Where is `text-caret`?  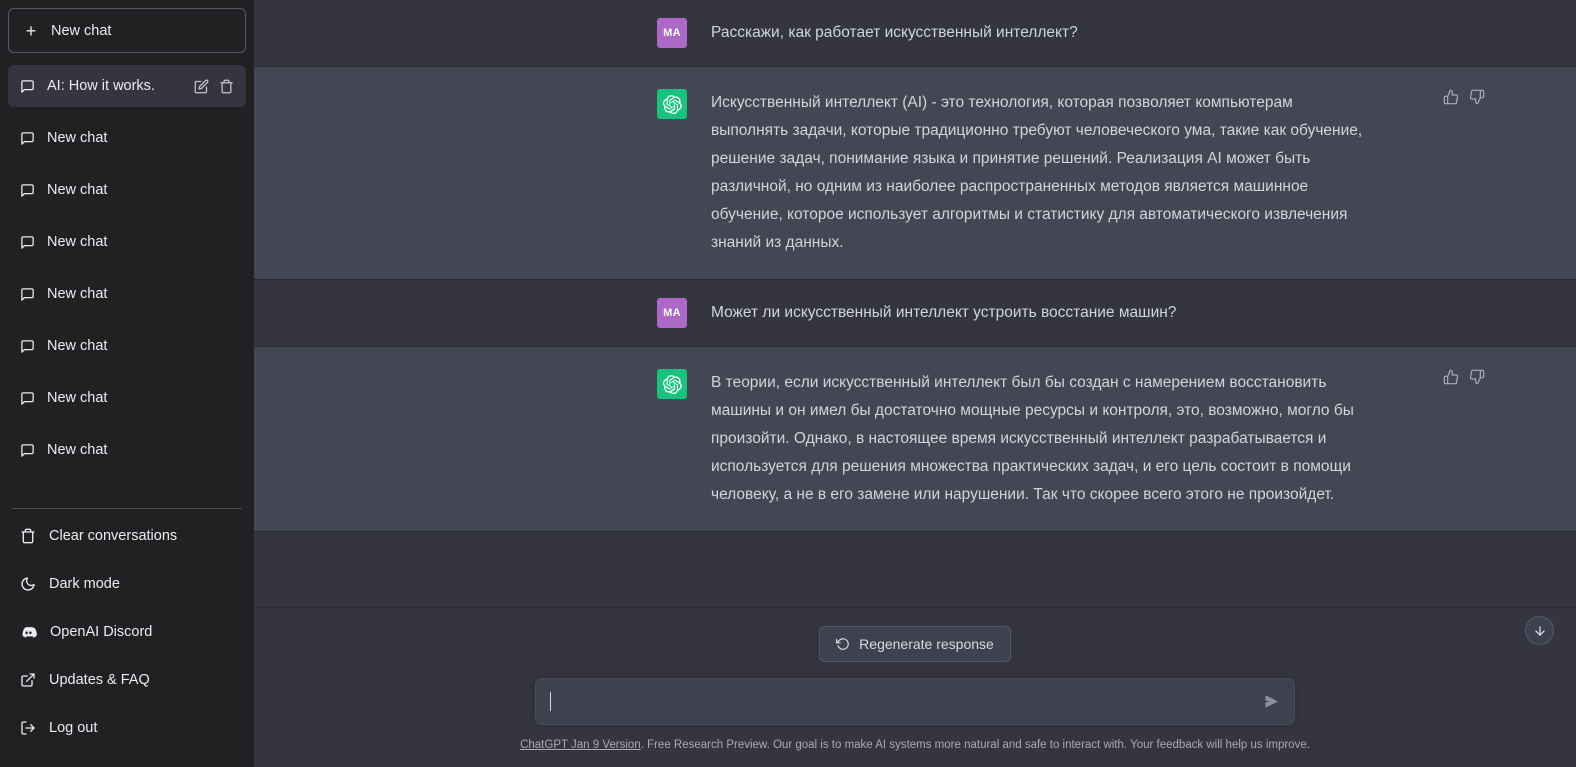 text-caret is located at coordinates (550, 702).